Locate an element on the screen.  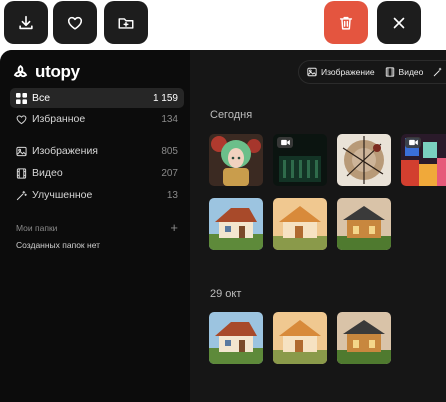
filter-images-label: Изображение is located at coordinates (348, 72).